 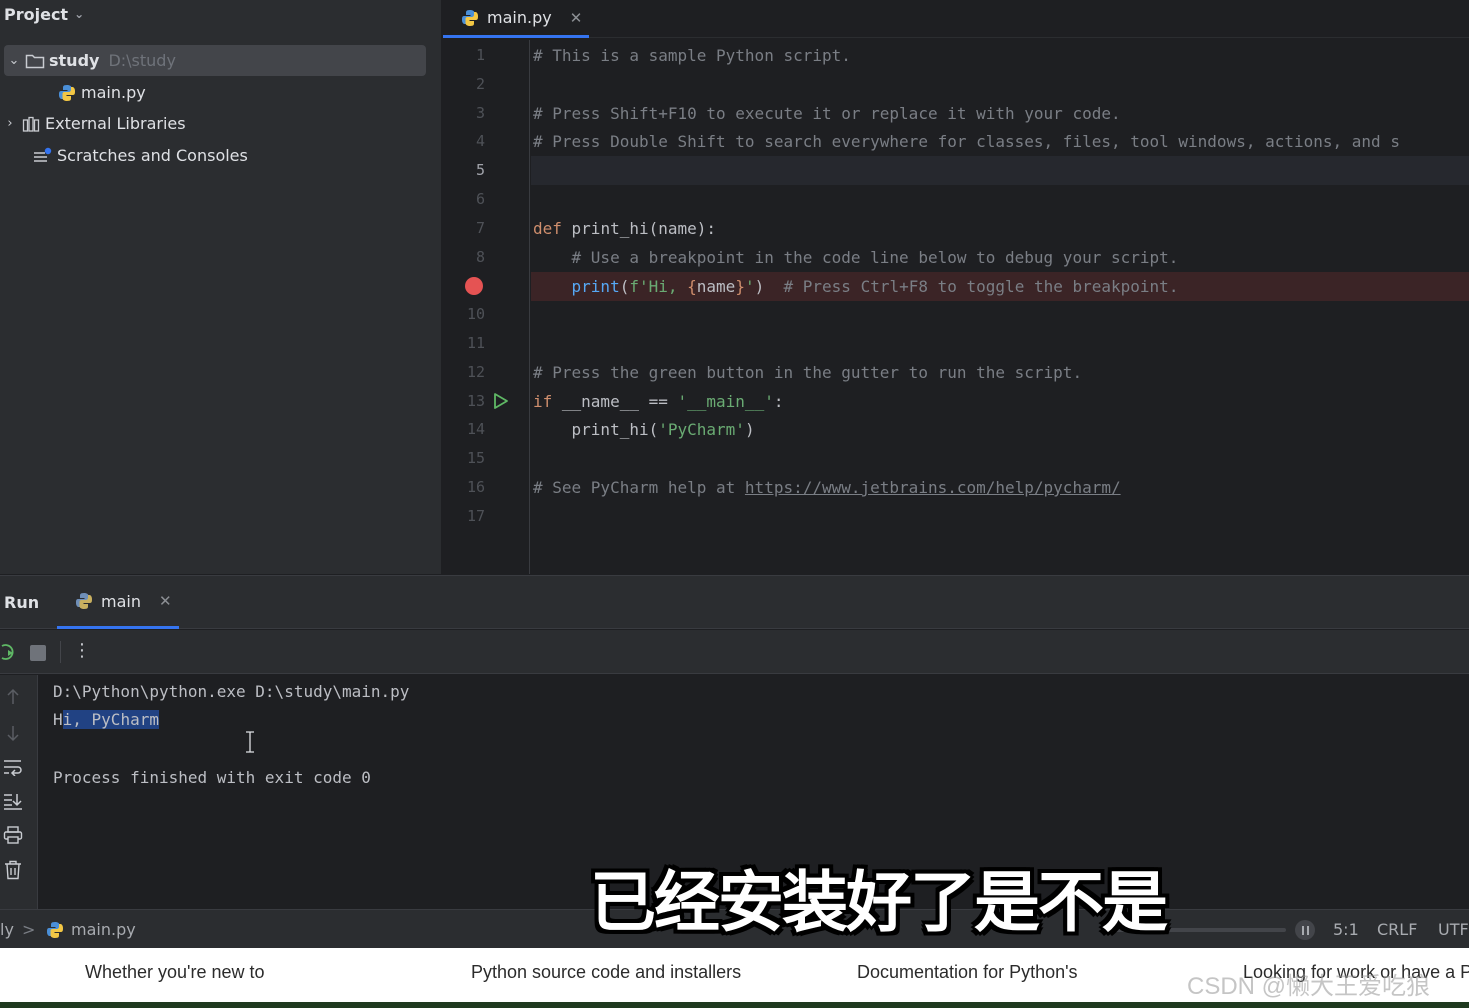 What do you see at coordinates (13, 697) in the screenshot?
I see `arrow-up-icon` at bounding box center [13, 697].